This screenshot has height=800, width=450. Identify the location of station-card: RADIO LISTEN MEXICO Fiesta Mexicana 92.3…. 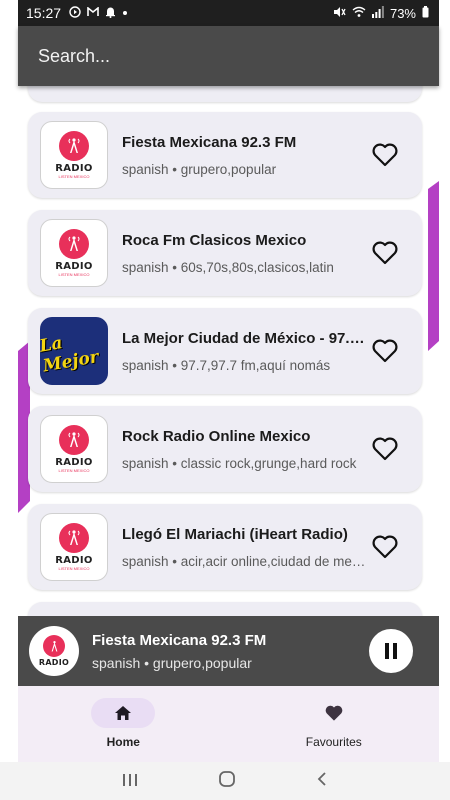
(225, 155).